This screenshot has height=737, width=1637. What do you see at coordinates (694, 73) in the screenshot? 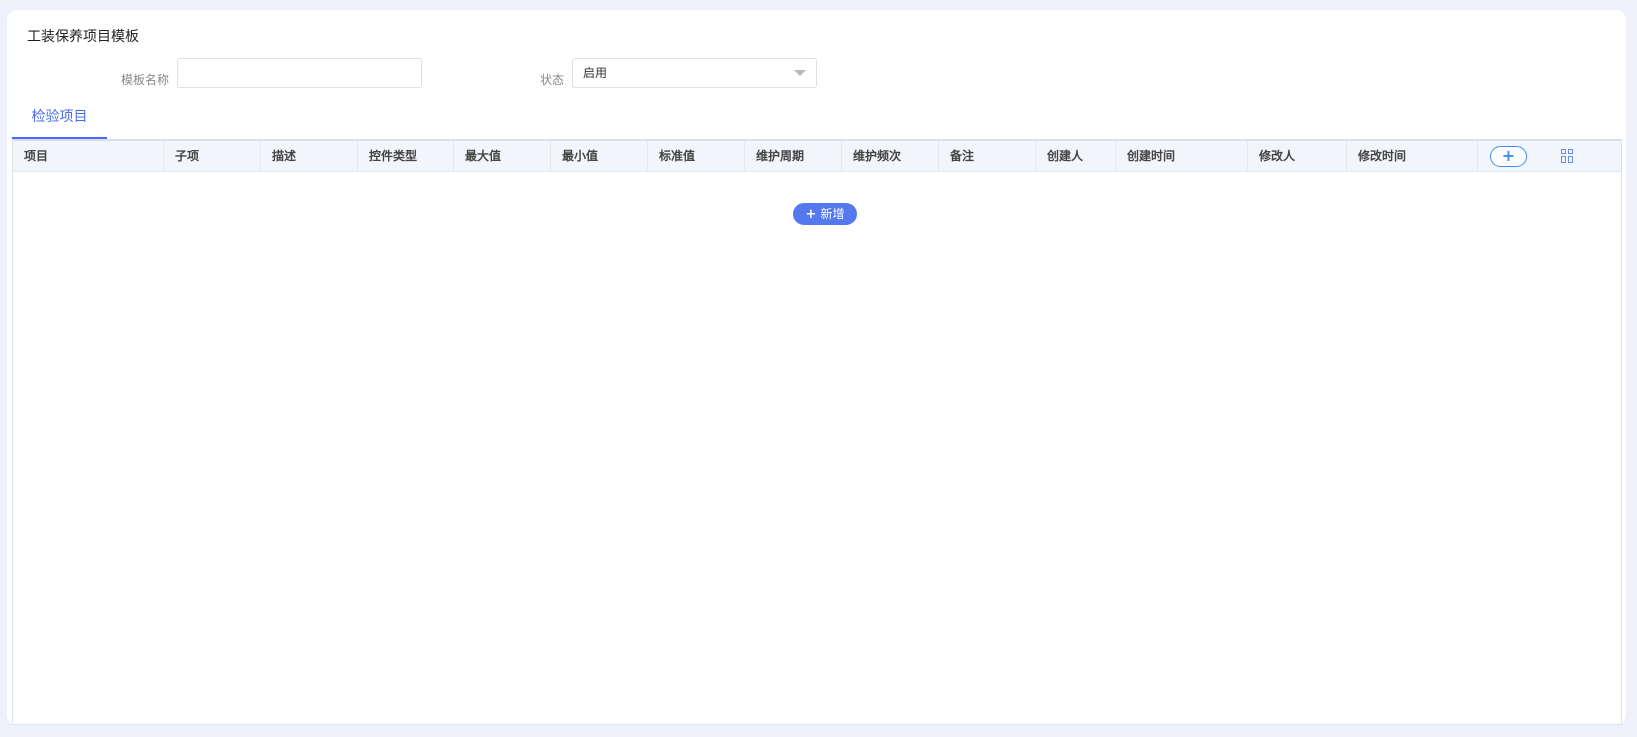
I see `status-select: 启用` at bounding box center [694, 73].